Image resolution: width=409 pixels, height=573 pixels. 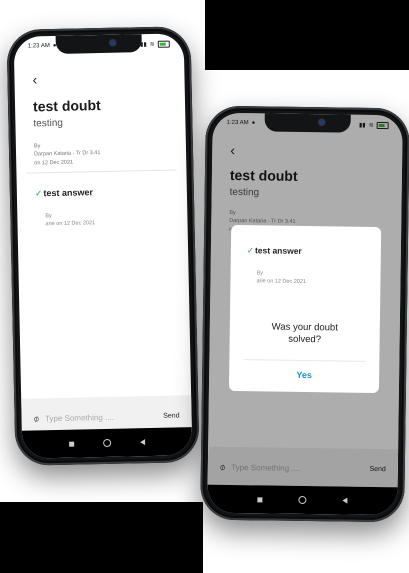 I want to click on doubt-meta-date: on 12 Dec 2021, so click(x=54, y=162).